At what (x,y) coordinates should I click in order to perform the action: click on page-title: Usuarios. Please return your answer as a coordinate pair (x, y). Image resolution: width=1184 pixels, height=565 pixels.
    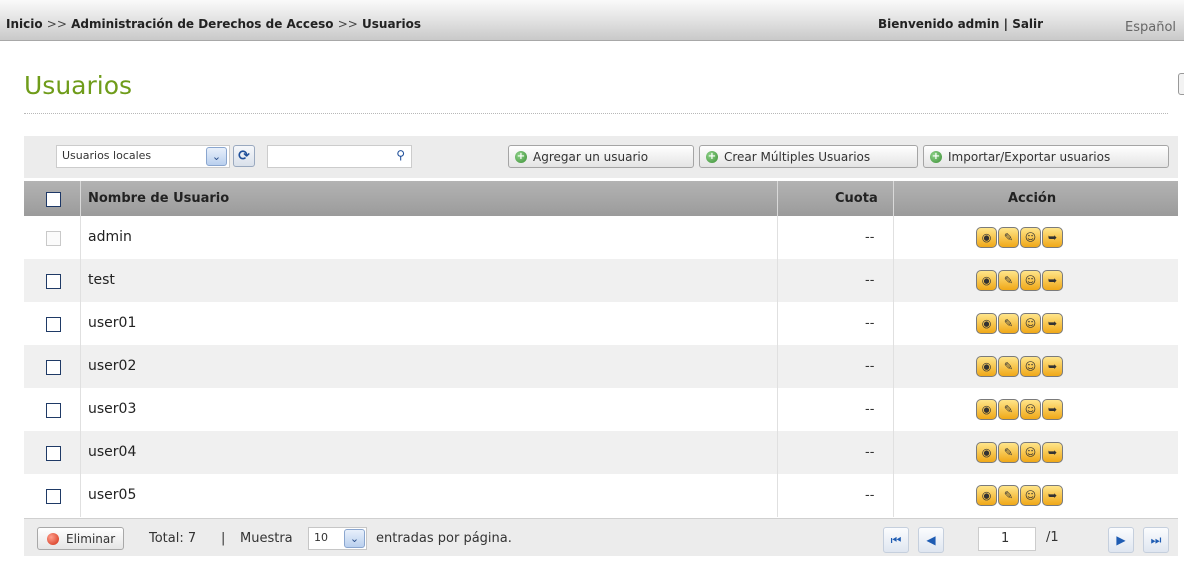
    Looking at the image, I should click on (78, 85).